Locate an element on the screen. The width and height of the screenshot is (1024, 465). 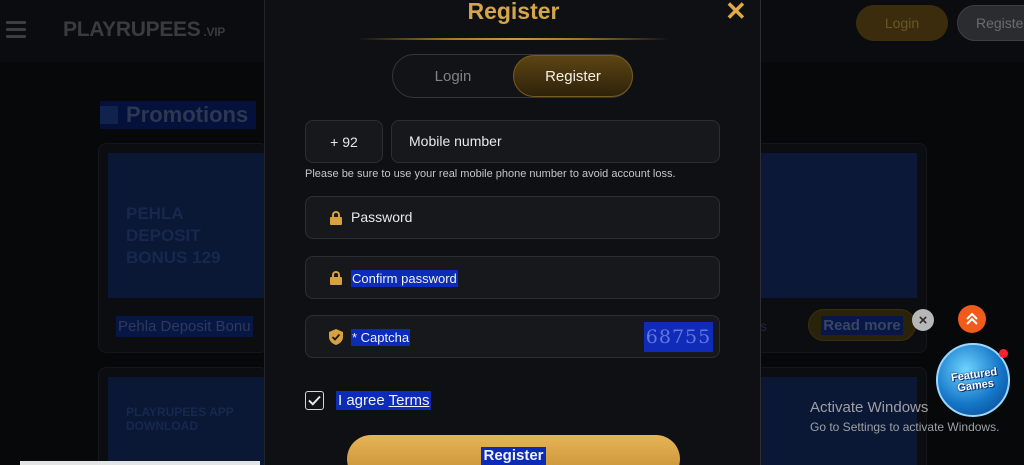
agree-checkbox is located at coordinates (314, 400).